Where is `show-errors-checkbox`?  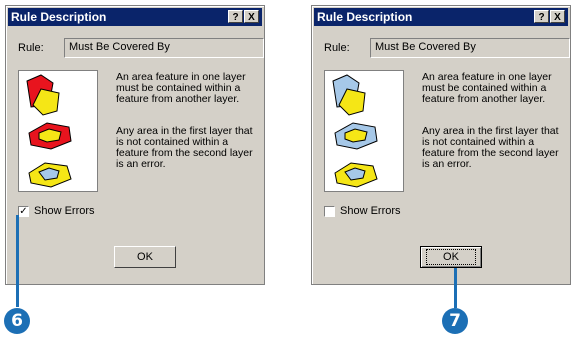 show-errors-checkbox is located at coordinates (329, 211).